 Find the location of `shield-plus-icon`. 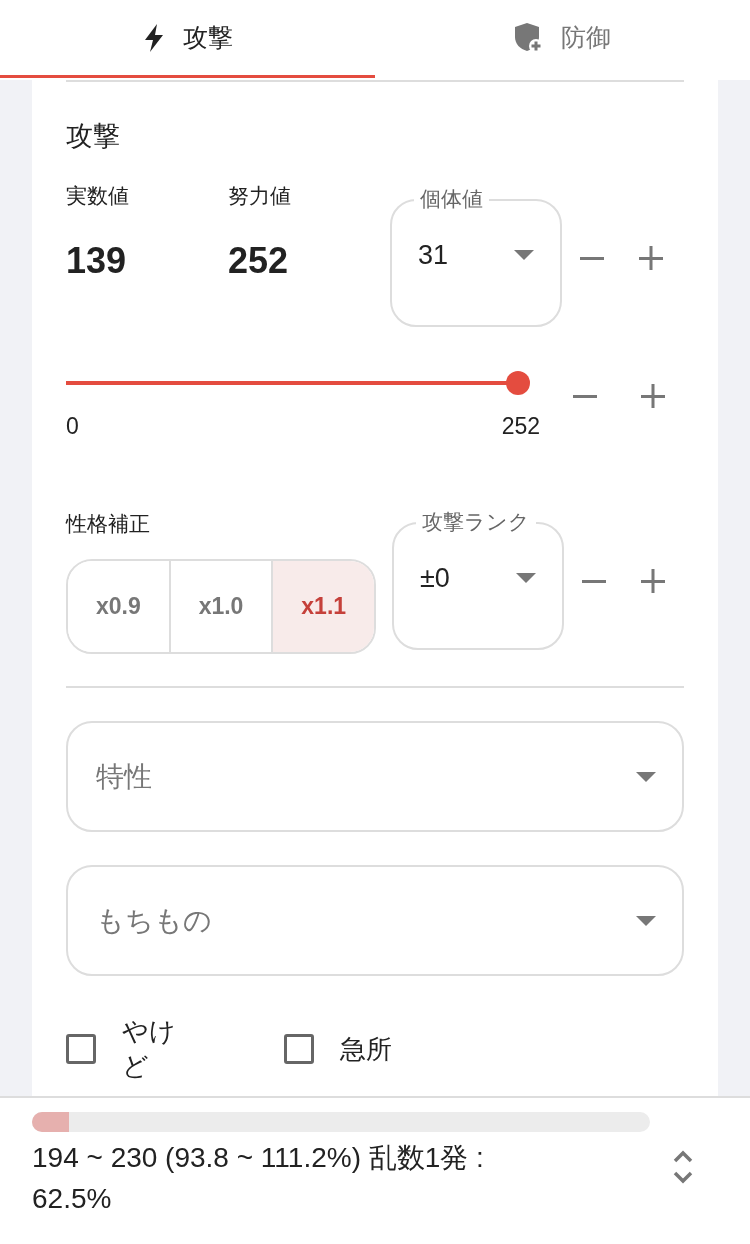

shield-plus-icon is located at coordinates (528, 37).